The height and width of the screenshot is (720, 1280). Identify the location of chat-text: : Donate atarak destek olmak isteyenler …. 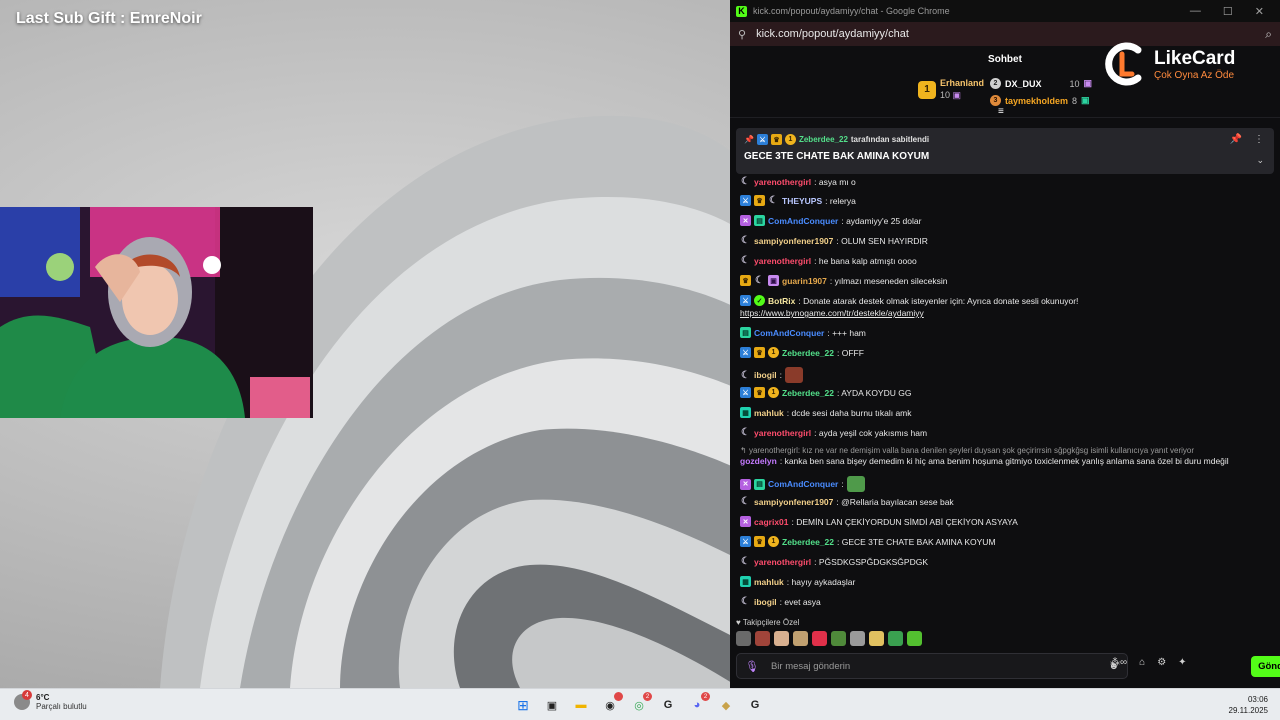
(938, 300).